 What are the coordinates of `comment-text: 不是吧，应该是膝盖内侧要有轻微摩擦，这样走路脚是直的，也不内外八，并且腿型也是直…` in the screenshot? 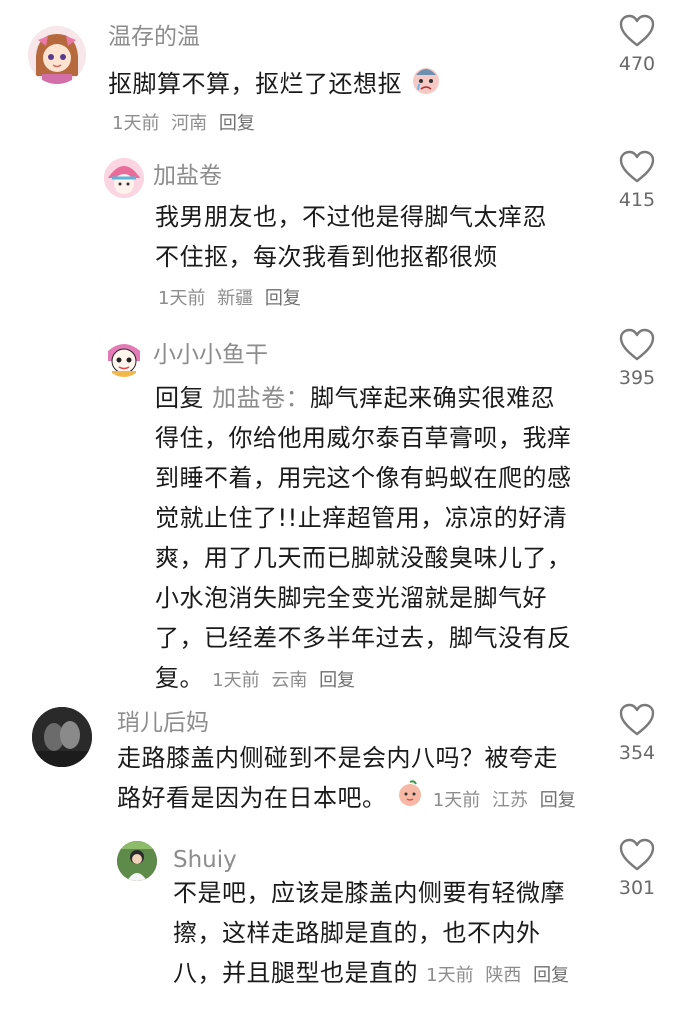 It's located at (378, 934).